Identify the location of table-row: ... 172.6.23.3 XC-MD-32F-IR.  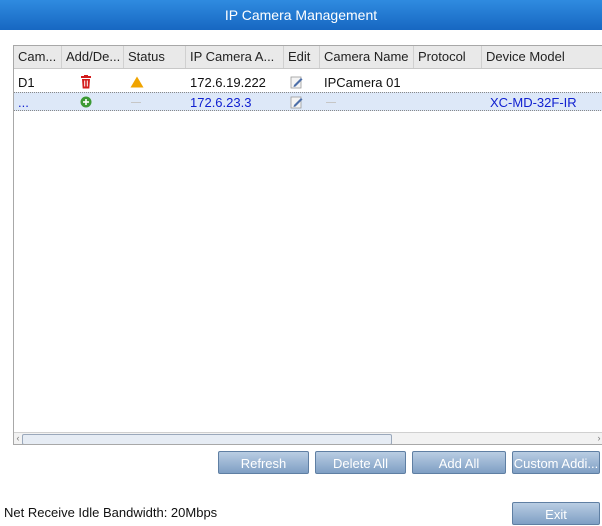
(308, 101).